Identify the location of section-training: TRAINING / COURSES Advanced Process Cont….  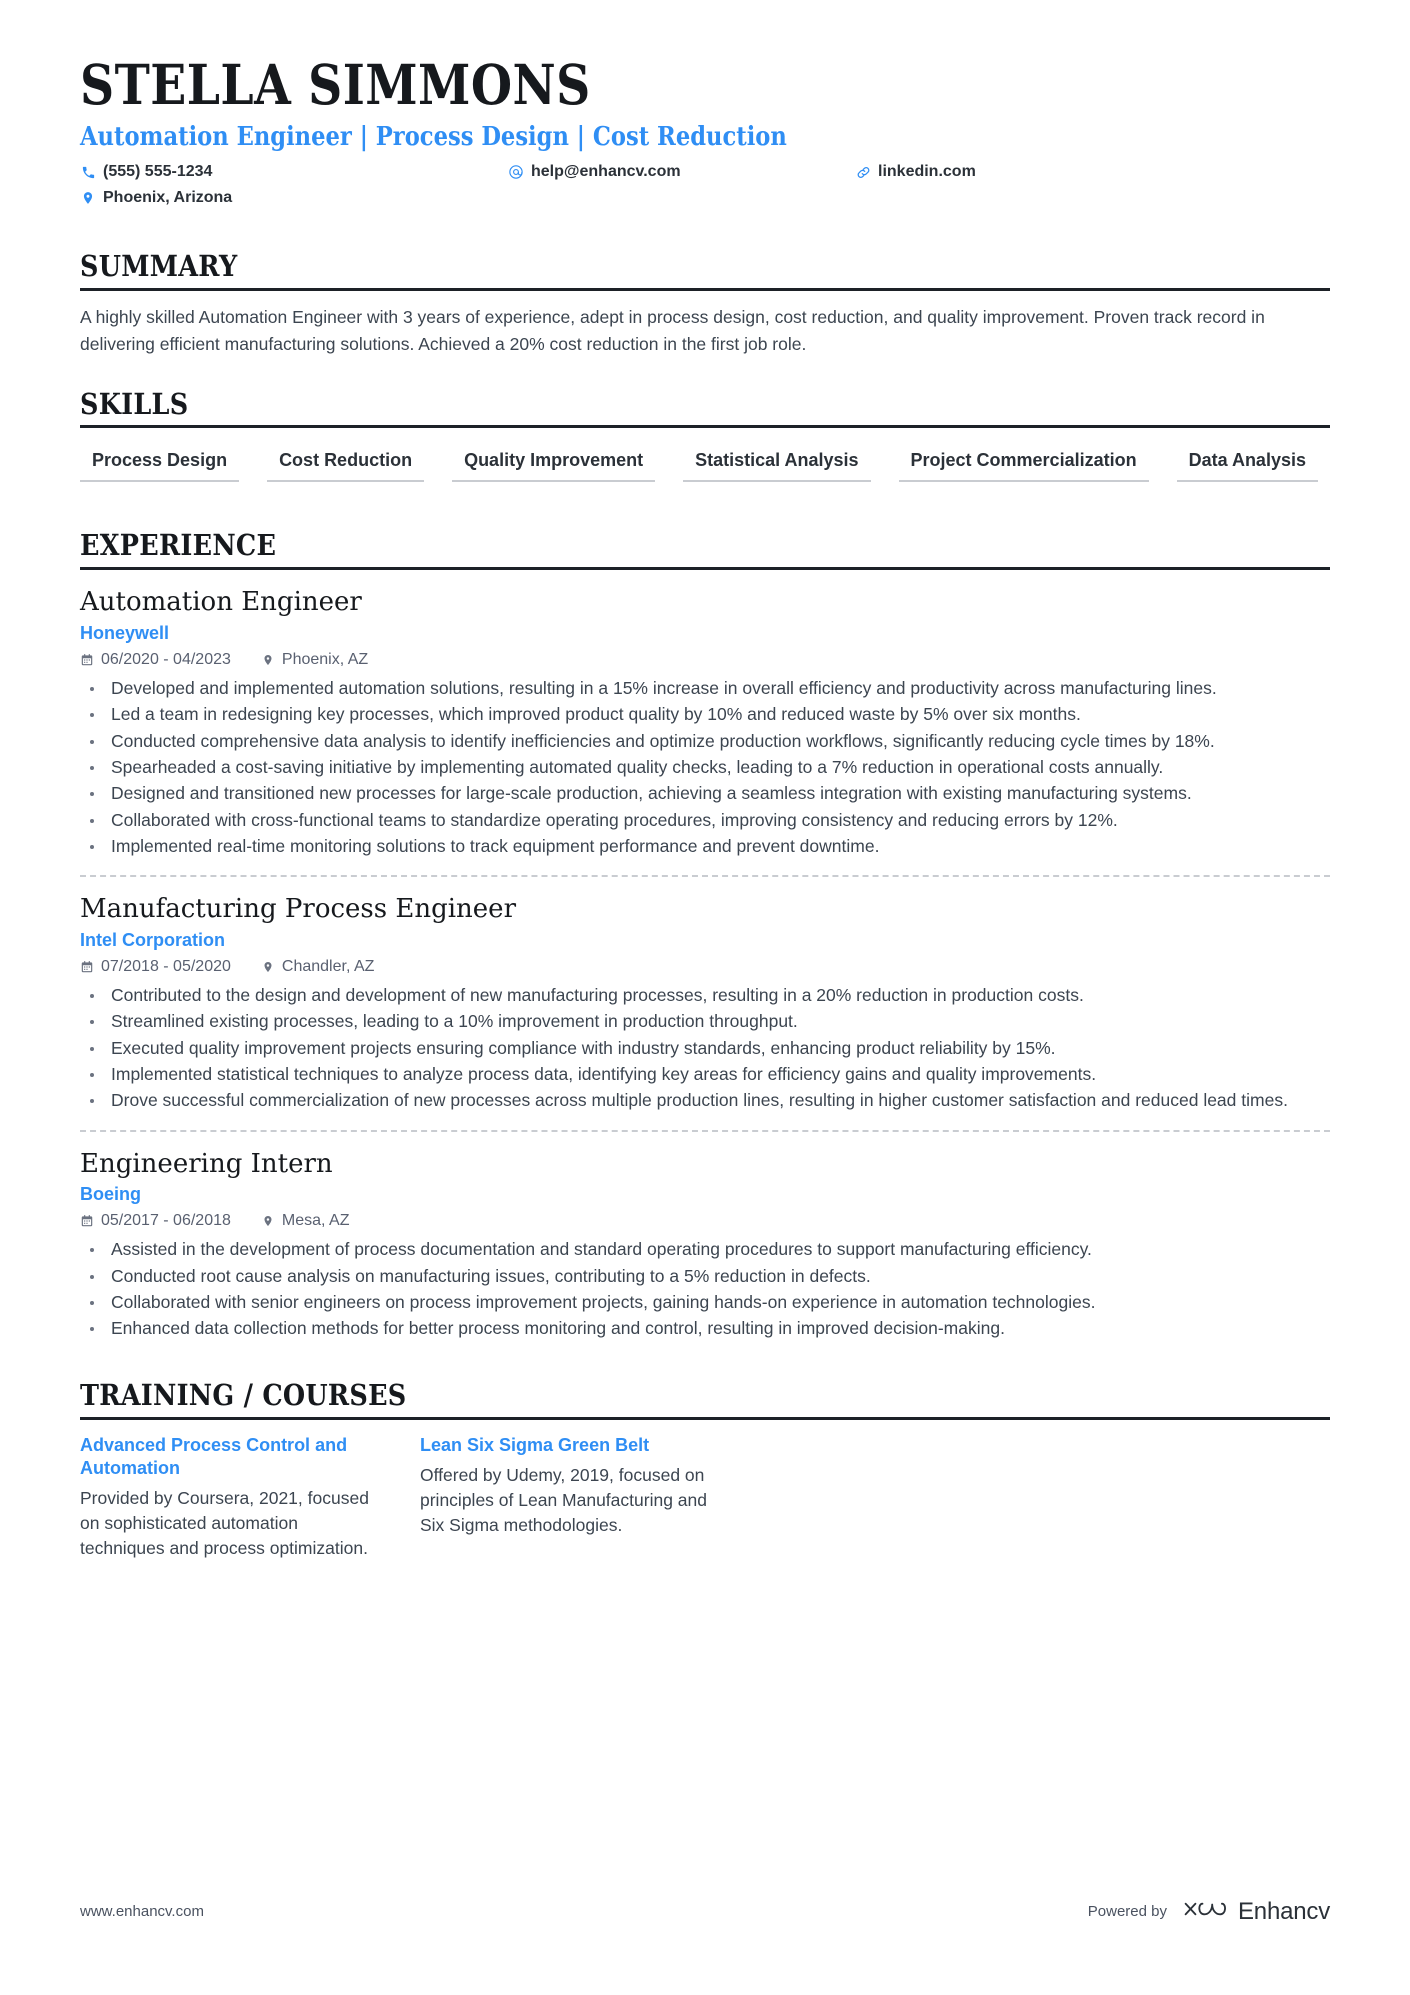
(705, 1469).